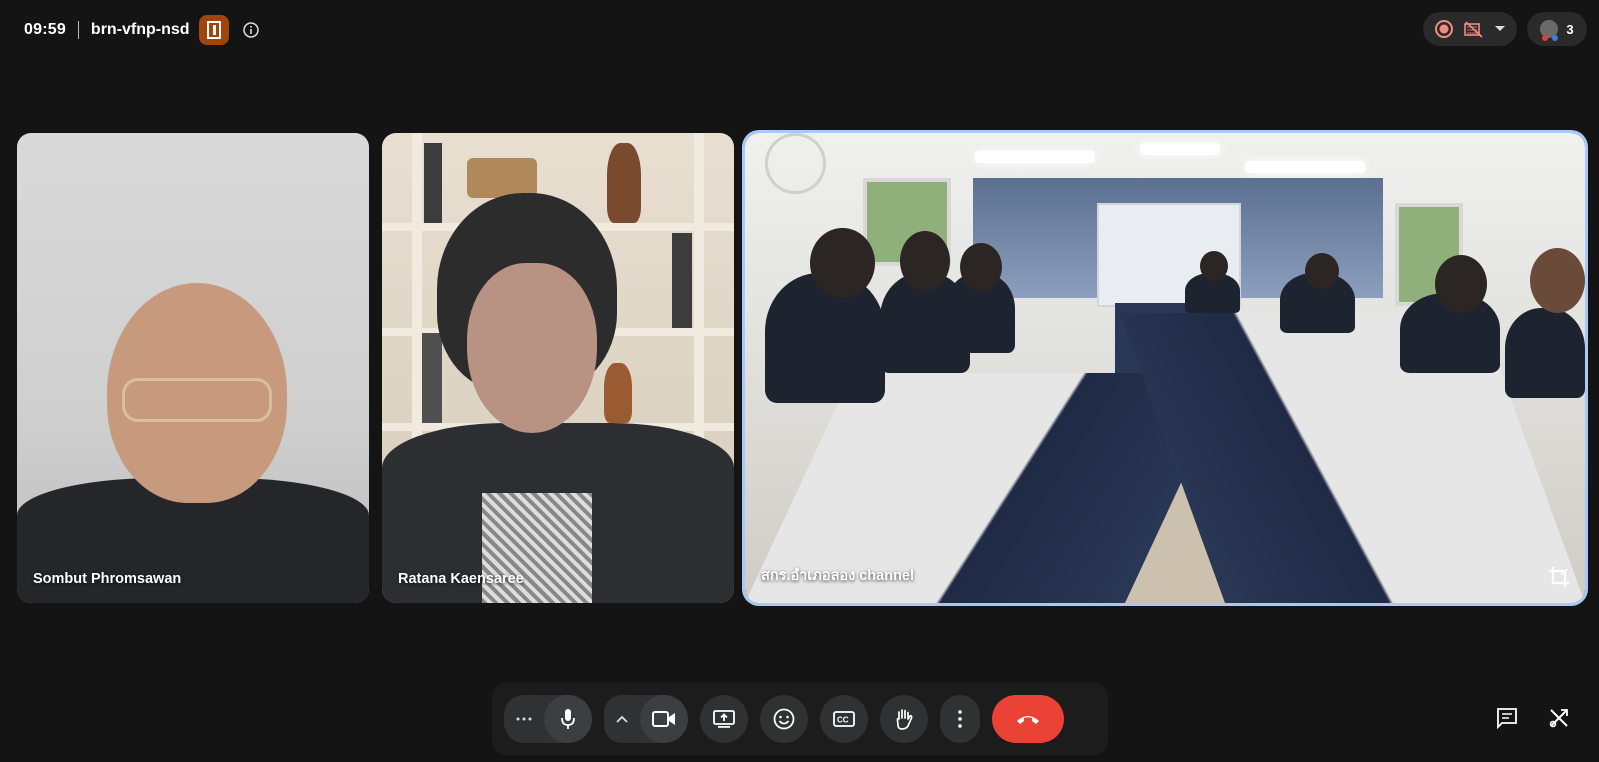  I want to click on mic-button, so click(568, 719).